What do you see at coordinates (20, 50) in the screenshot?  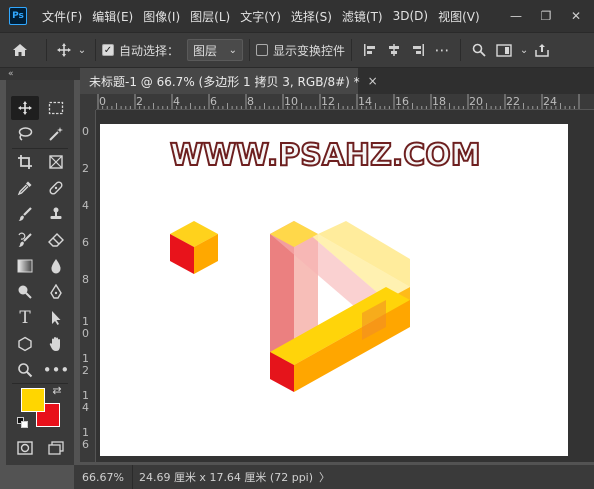 I see `home-icon` at bounding box center [20, 50].